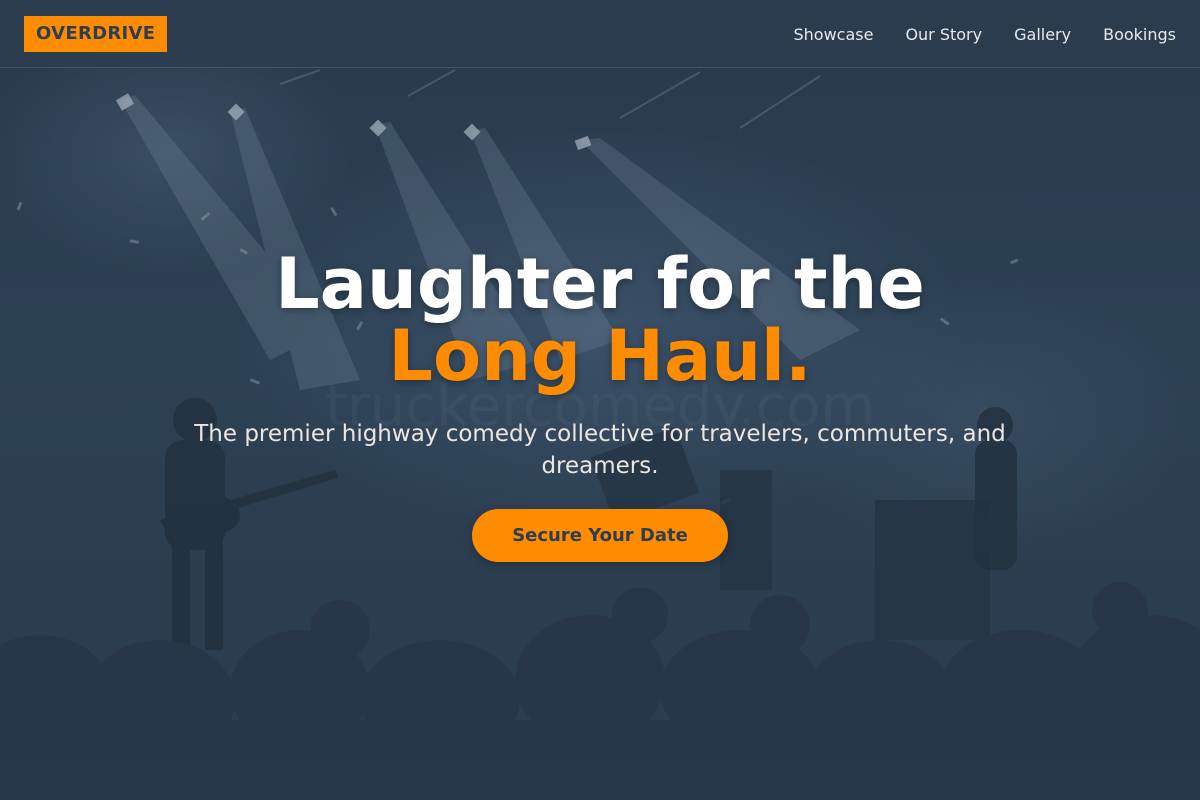  I want to click on brand-logo: OVERDRIVE, so click(96, 34).